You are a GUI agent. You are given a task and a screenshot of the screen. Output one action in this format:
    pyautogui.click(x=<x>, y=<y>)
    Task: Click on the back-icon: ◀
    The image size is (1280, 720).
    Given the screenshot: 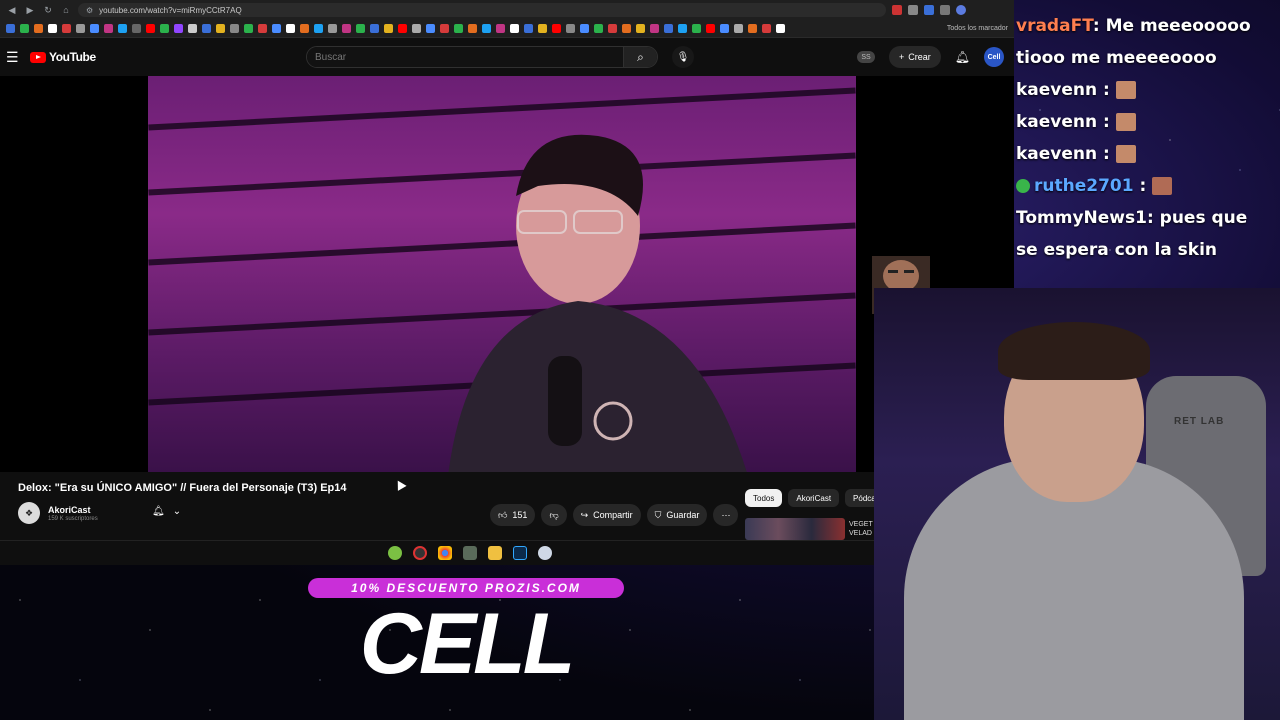 What is the action you would take?
    pyautogui.click(x=12, y=10)
    